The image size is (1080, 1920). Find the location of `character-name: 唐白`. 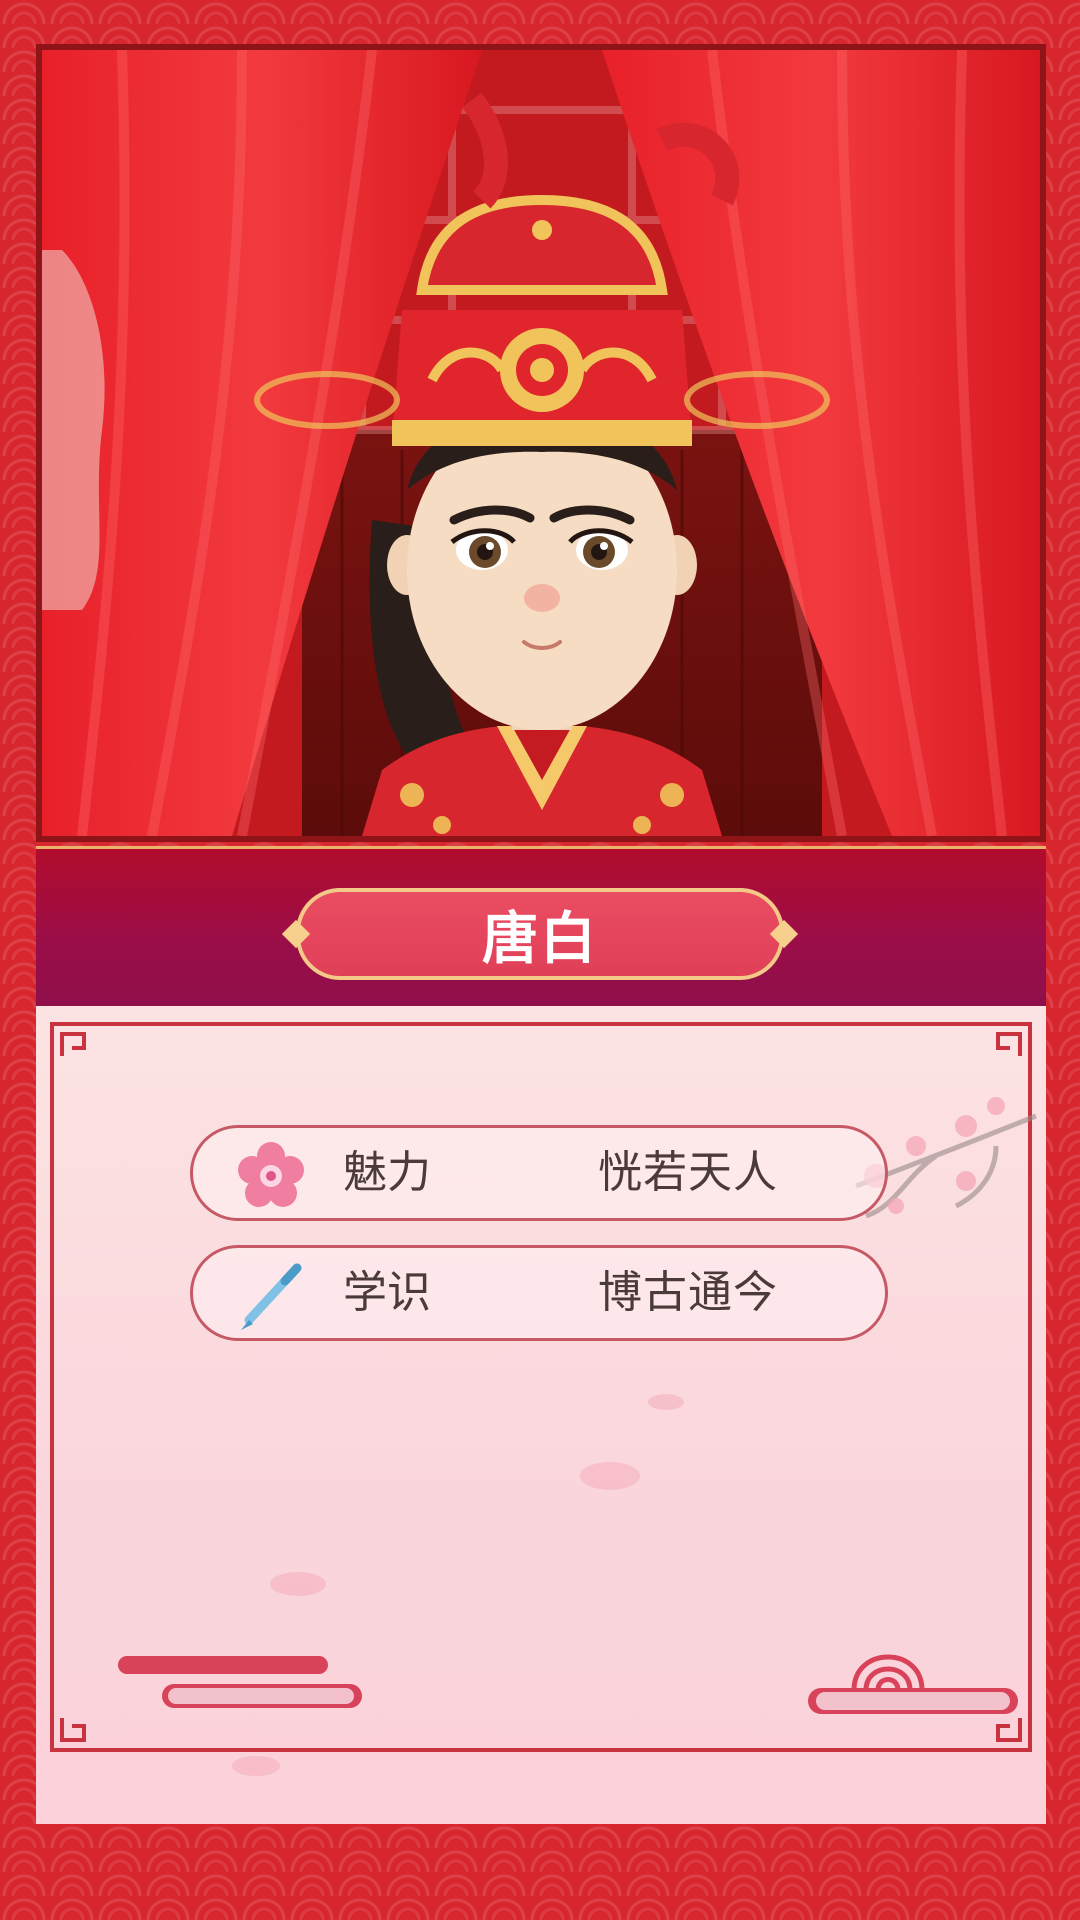

character-name: 唐白 is located at coordinates (540, 939).